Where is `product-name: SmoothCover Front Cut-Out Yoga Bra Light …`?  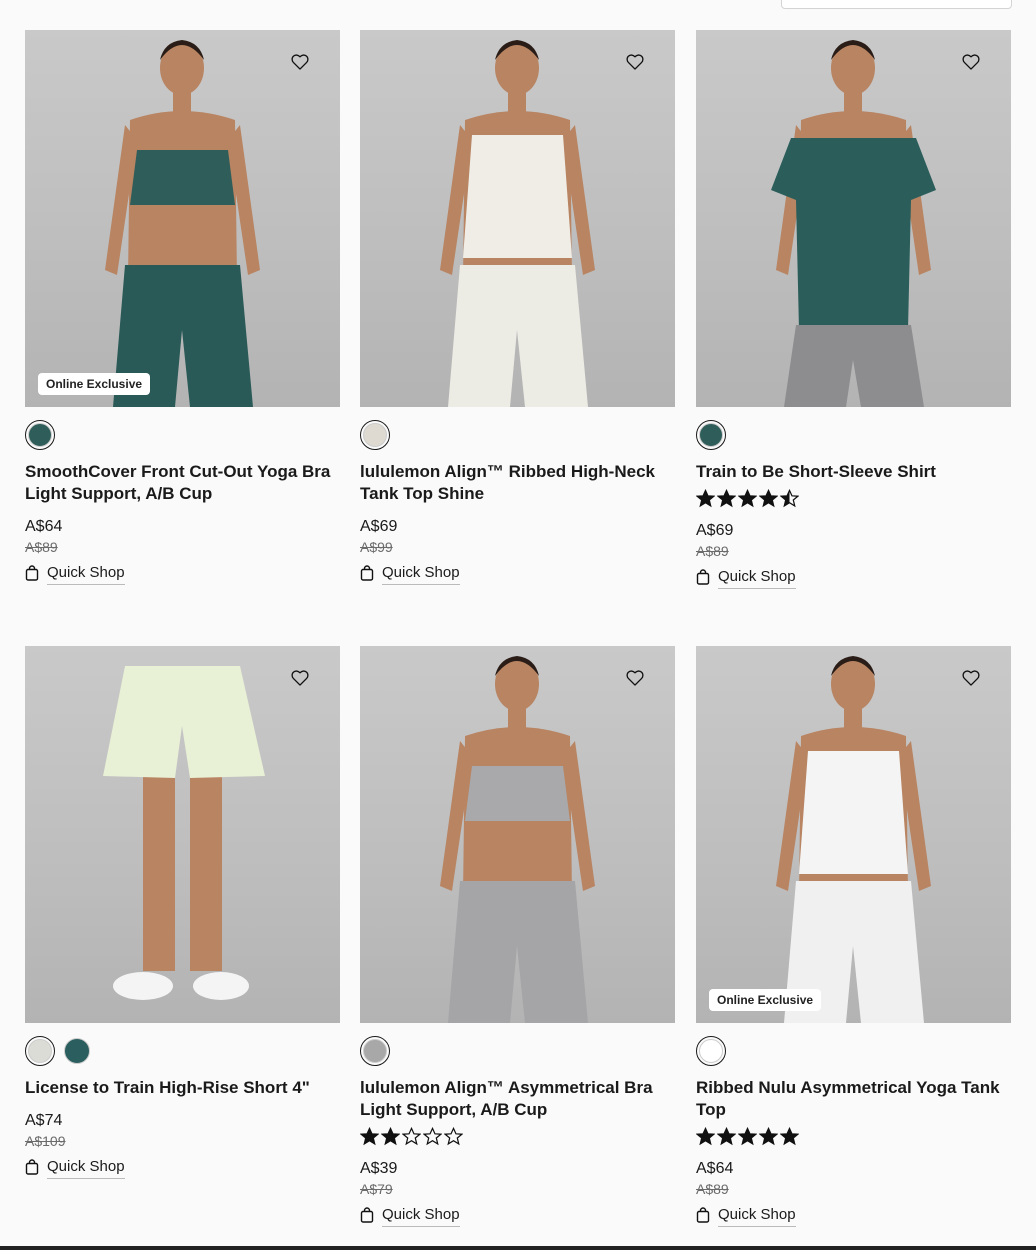
product-name: SmoothCover Front Cut-Out Yoga Bra Light … is located at coordinates (182, 483).